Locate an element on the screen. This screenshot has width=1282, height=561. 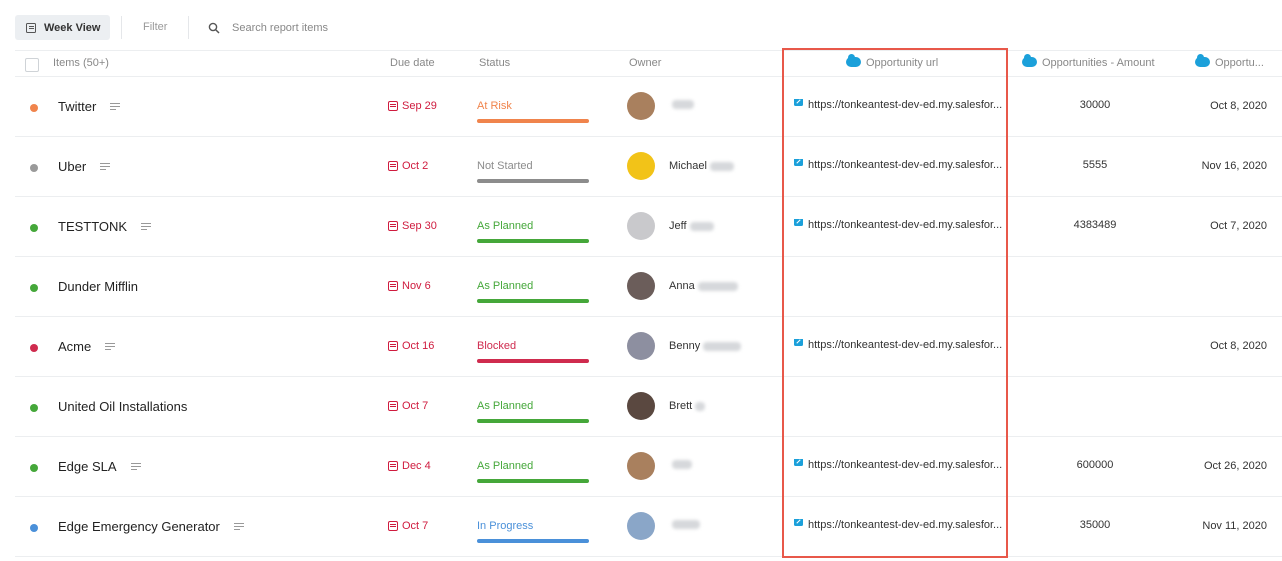
owner-name: Michael is located at coordinates (701, 166).